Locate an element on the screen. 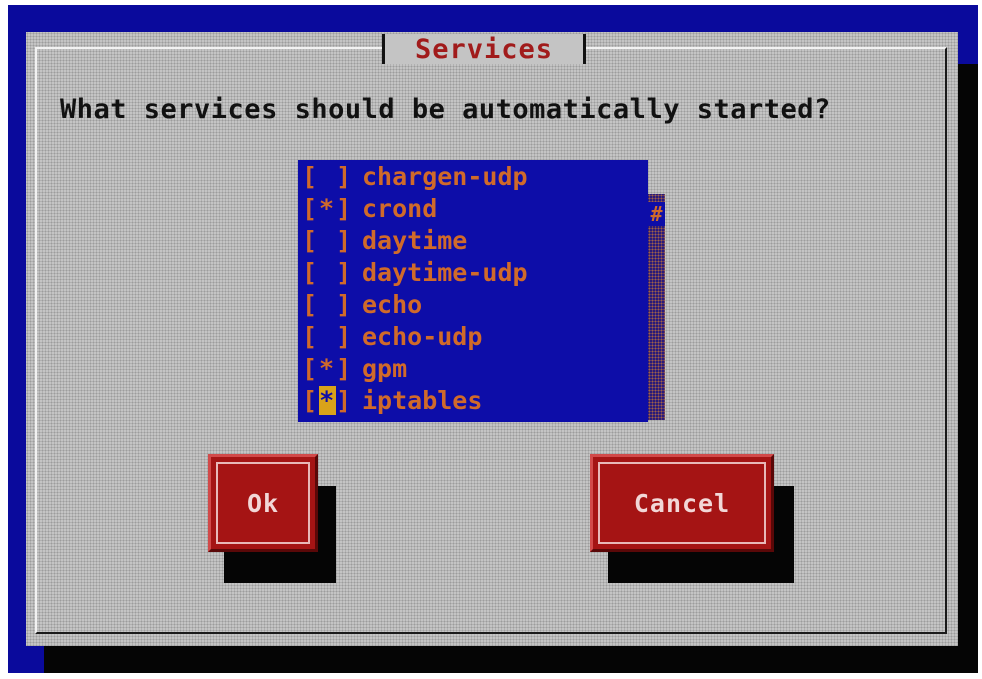 The width and height of the screenshot is (982, 679). dialog-title-bar: Services is located at coordinates (484, 49).